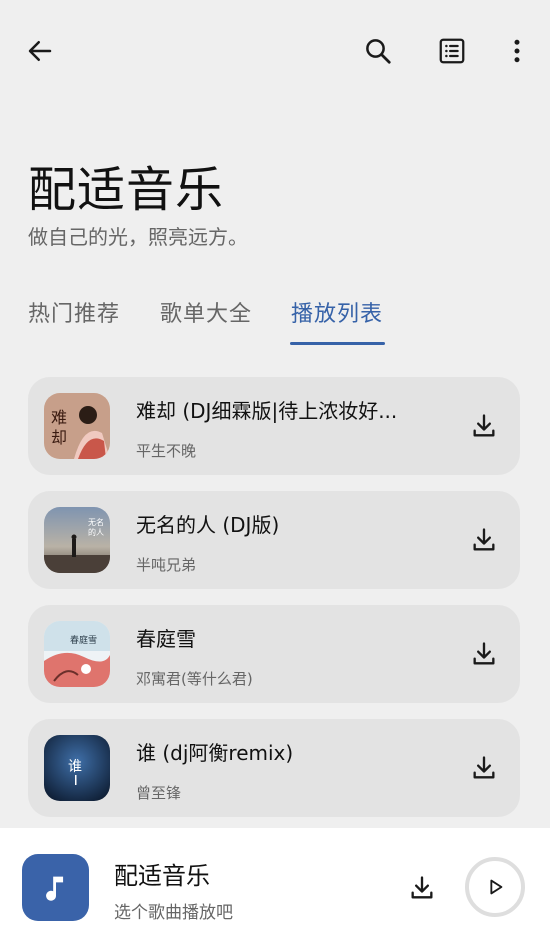  Describe the element at coordinates (215, 753) in the screenshot. I see `song-title: 谁 (dj阿衡remix)` at that location.